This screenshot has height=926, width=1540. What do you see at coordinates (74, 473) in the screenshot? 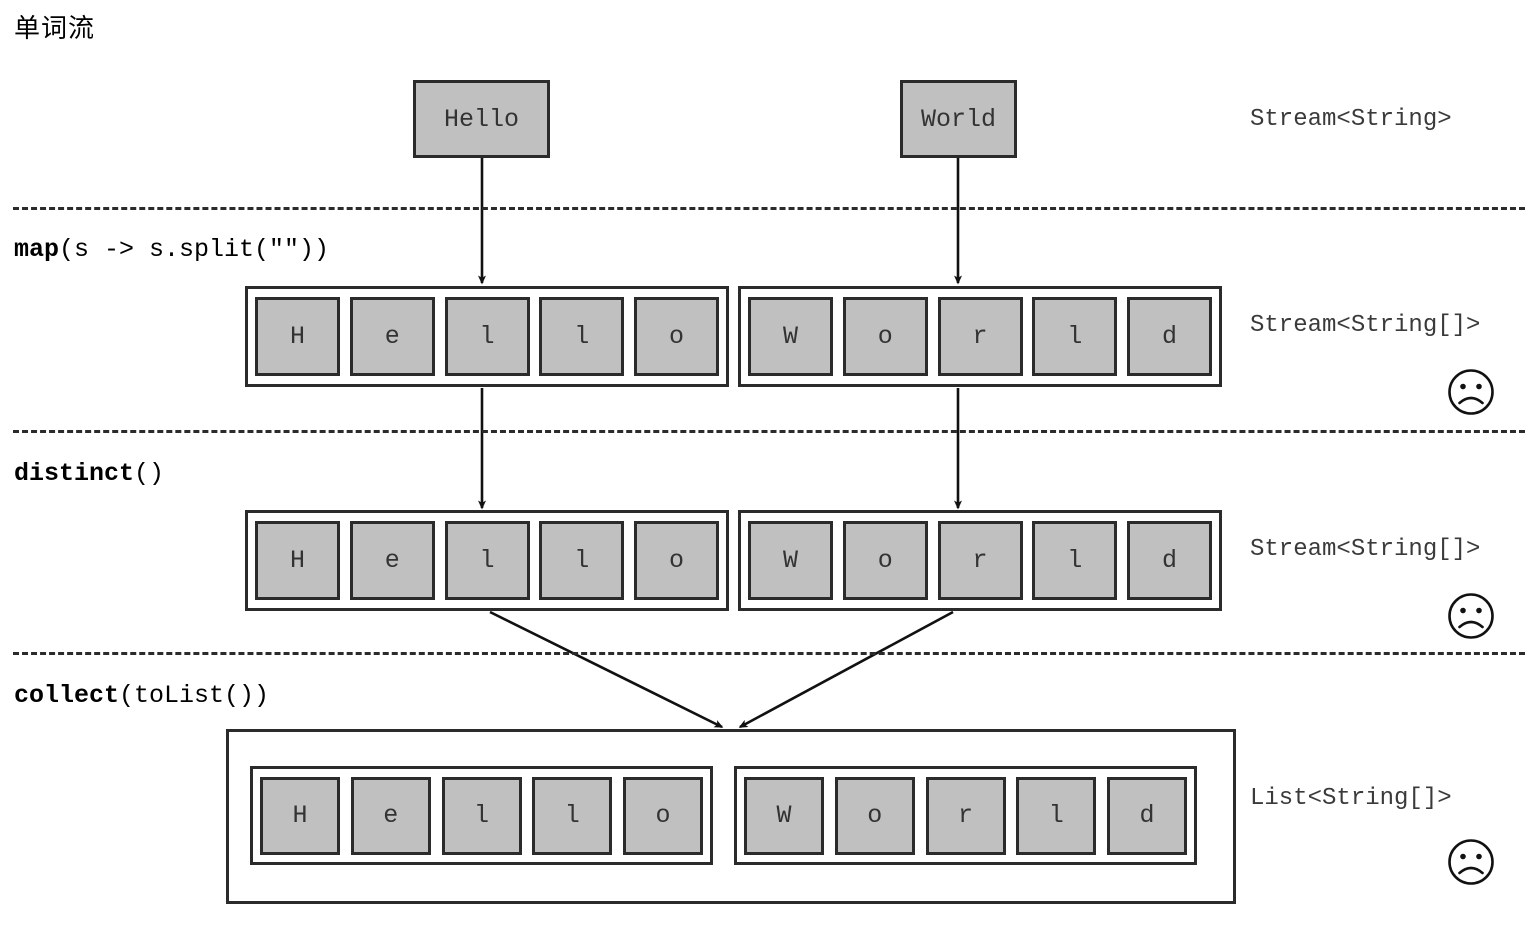
I see `op-label-distinct-bold: distinct` at bounding box center [74, 473].